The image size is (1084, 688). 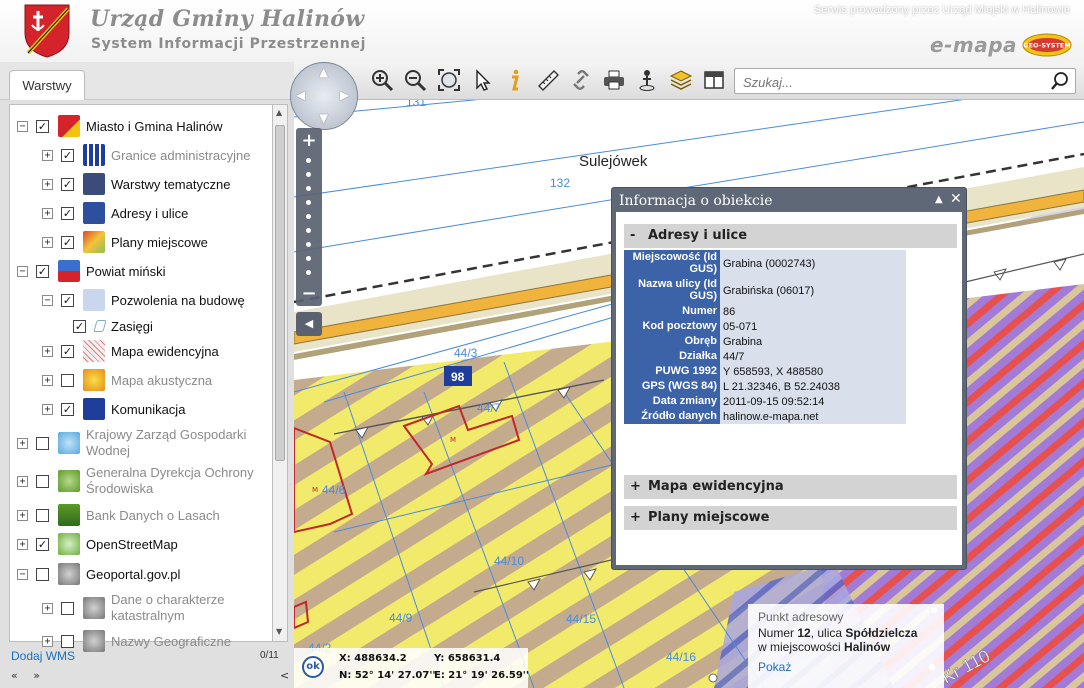 I want to click on layout-icon, so click(x=714, y=80).